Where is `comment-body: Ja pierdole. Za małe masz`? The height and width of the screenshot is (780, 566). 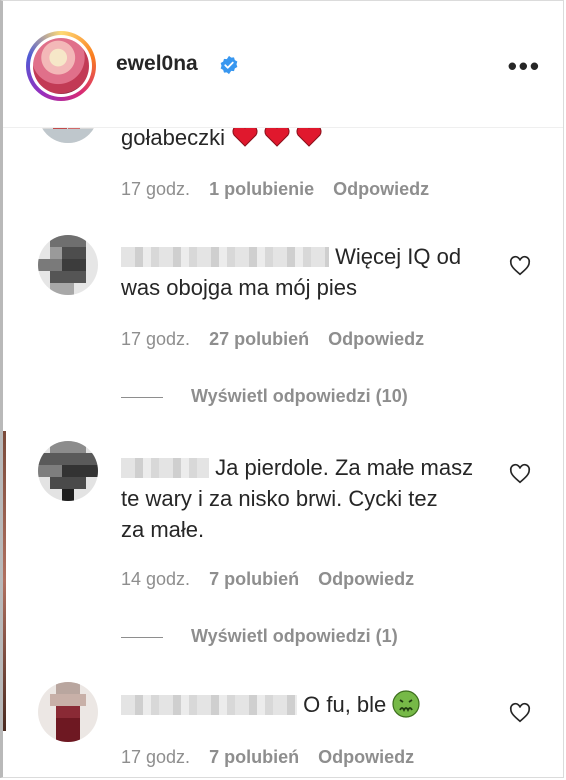
comment-body: Ja pierdole. Za małe masz is located at coordinates (344, 467).